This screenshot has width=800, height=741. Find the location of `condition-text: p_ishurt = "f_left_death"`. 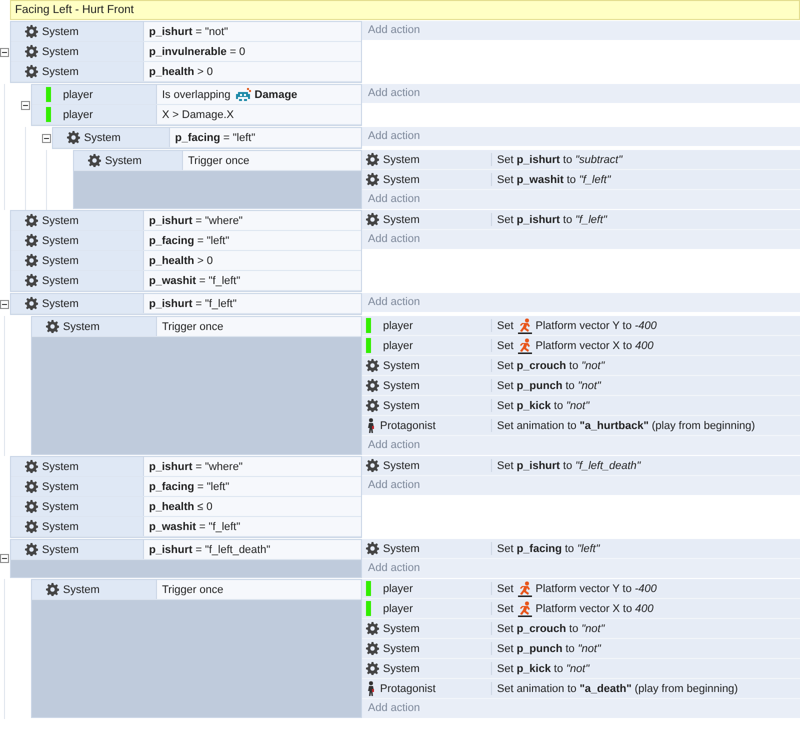

condition-text: p_ishurt = "f_left_death" is located at coordinates (209, 550).